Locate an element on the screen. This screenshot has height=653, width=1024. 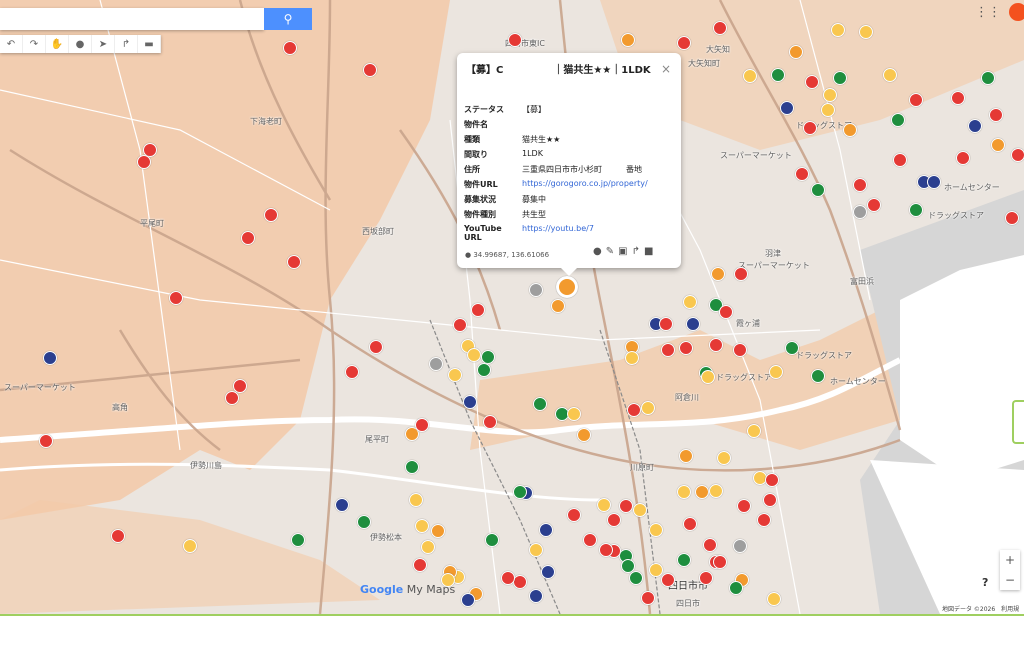
redo-icon: ↷ is located at coordinates (34, 44).